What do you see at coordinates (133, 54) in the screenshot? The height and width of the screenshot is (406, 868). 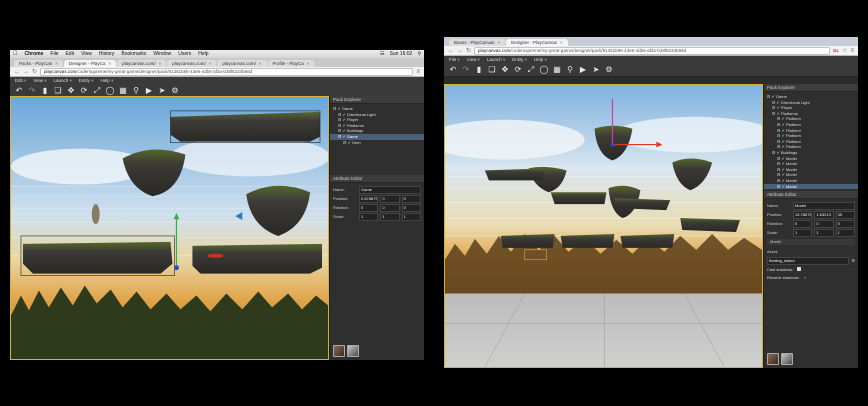 I see `menubar-item-bookmarks: Bookmarks` at bounding box center [133, 54].